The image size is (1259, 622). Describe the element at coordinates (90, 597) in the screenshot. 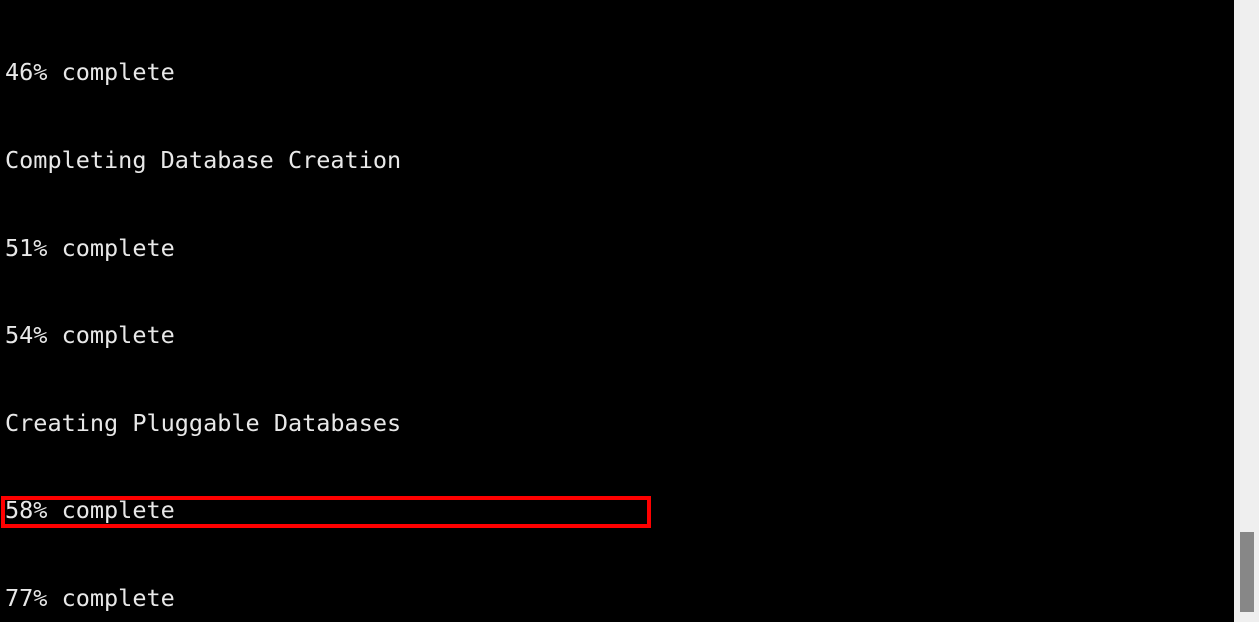

I see `terminal-line: 77% complete` at that location.